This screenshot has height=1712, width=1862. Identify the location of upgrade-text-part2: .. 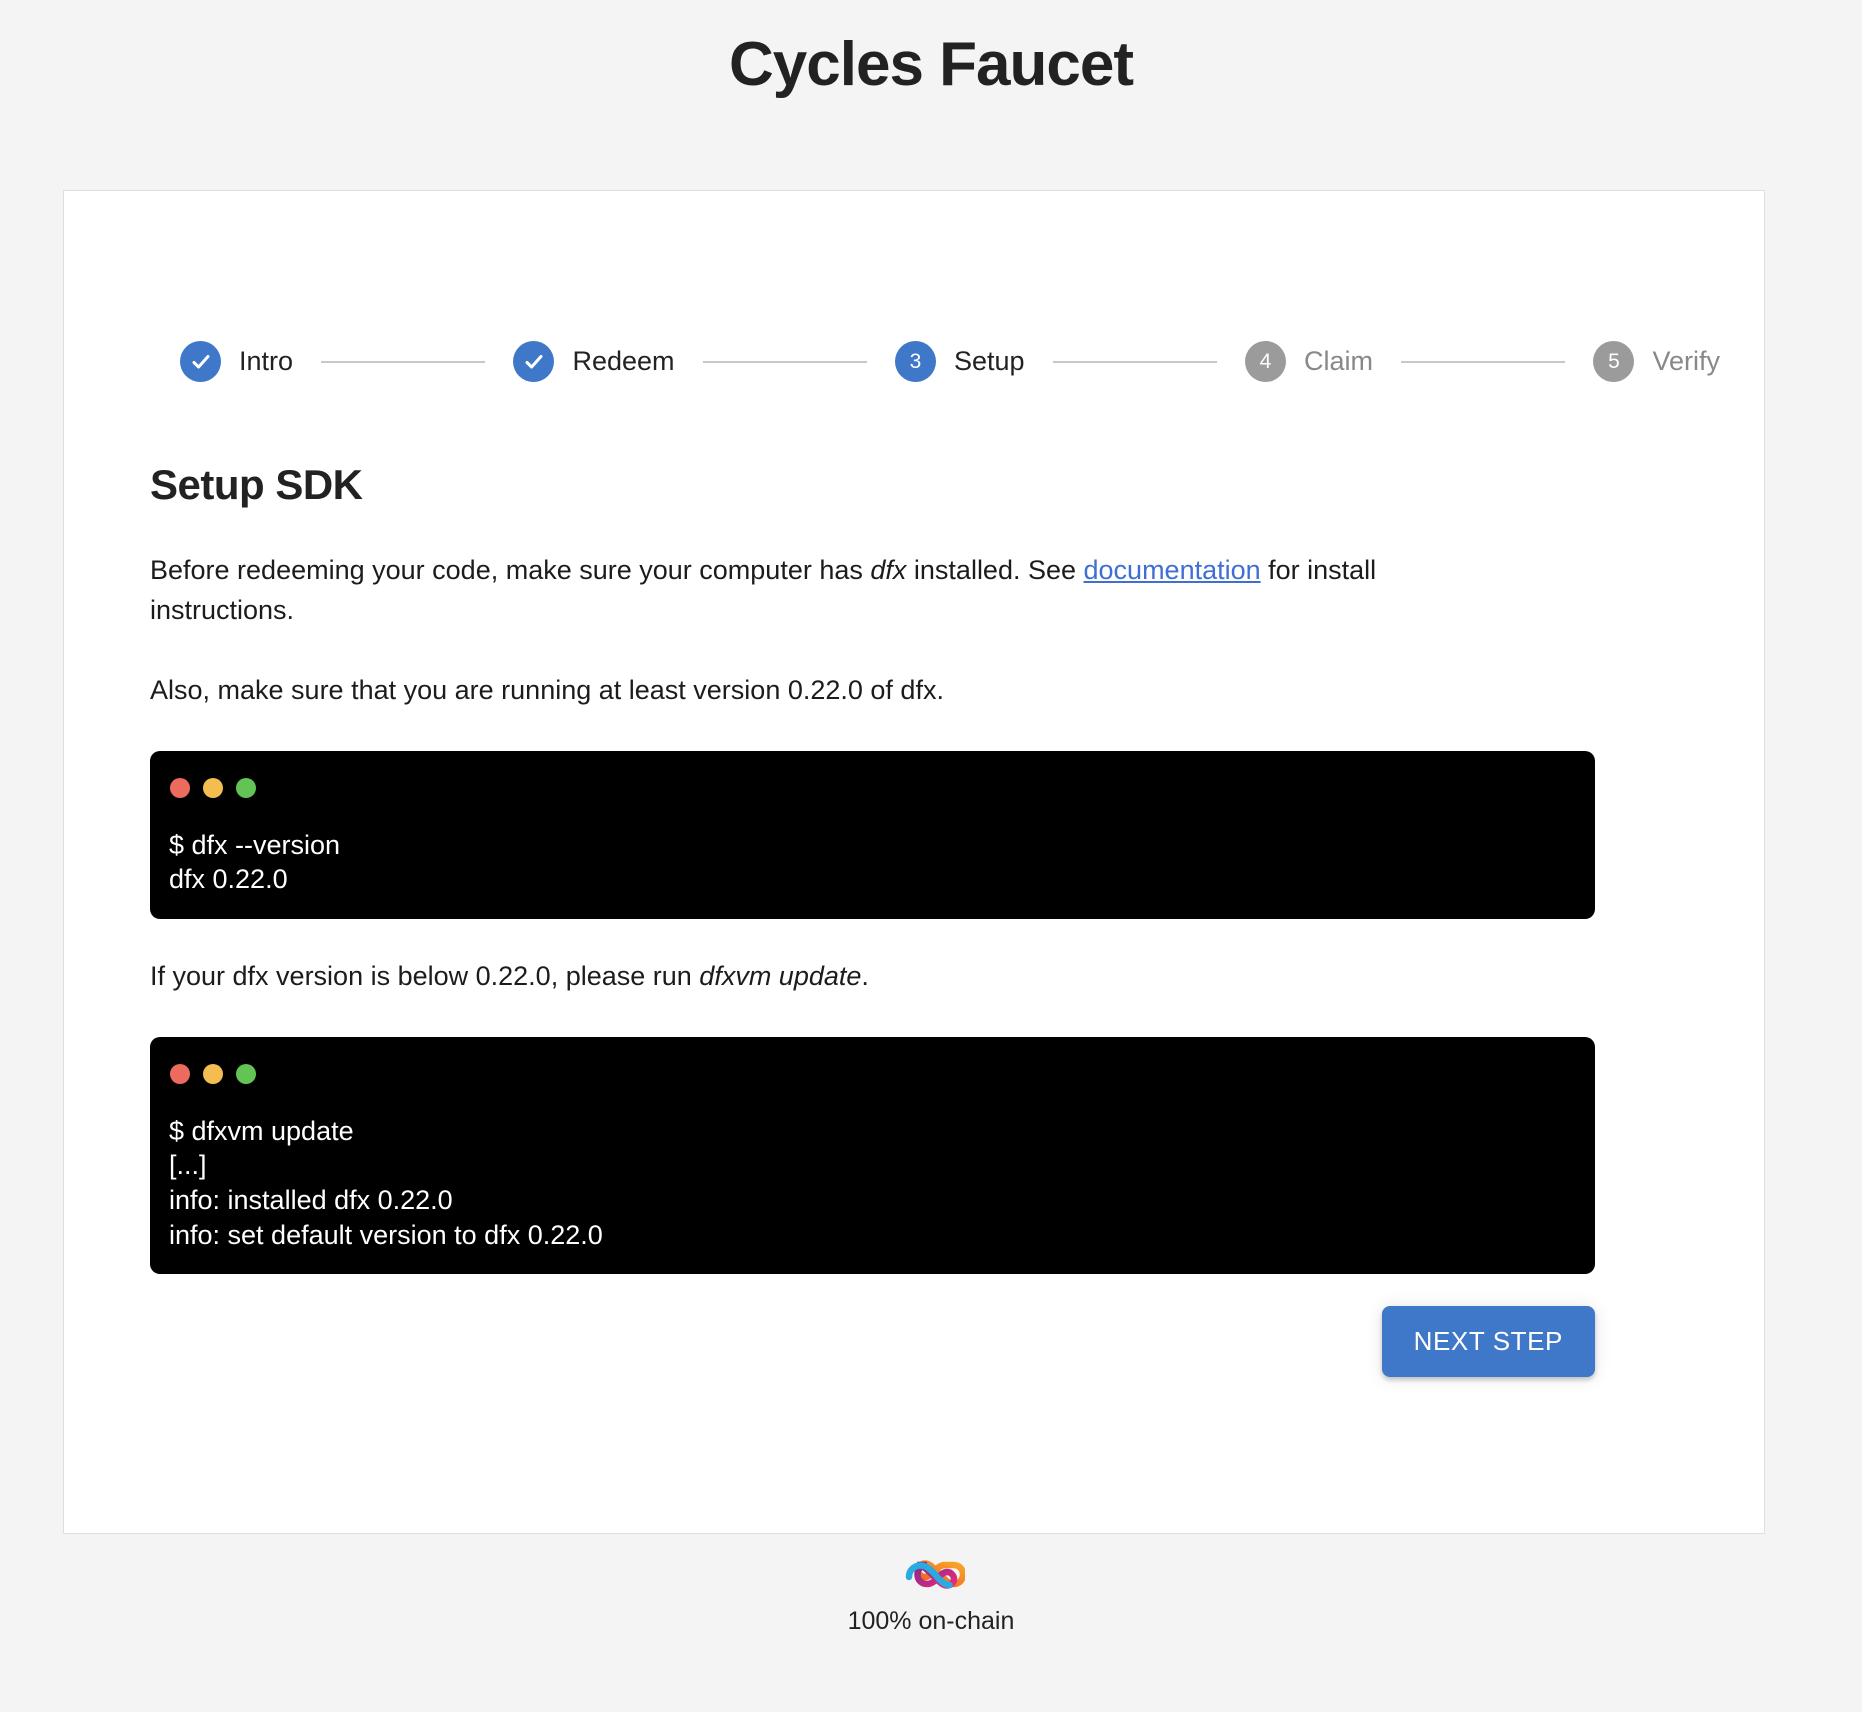
(865, 975).